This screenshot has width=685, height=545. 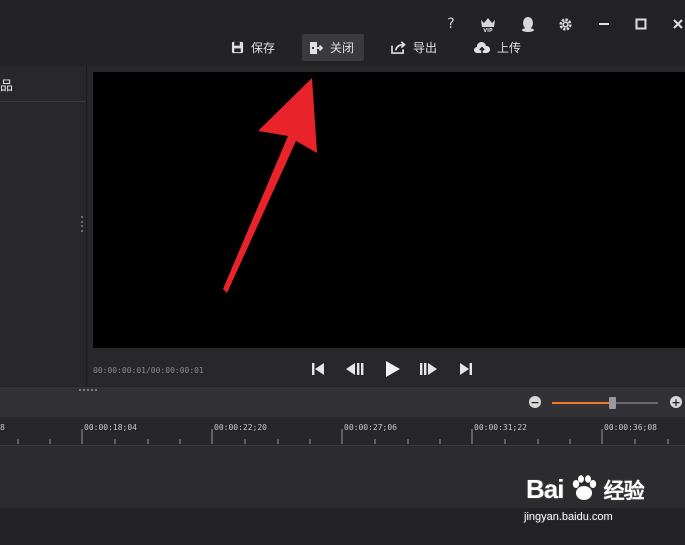 What do you see at coordinates (624, 491) in the screenshot?
I see `watermark-logo-cn: 经验` at bounding box center [624, 491].